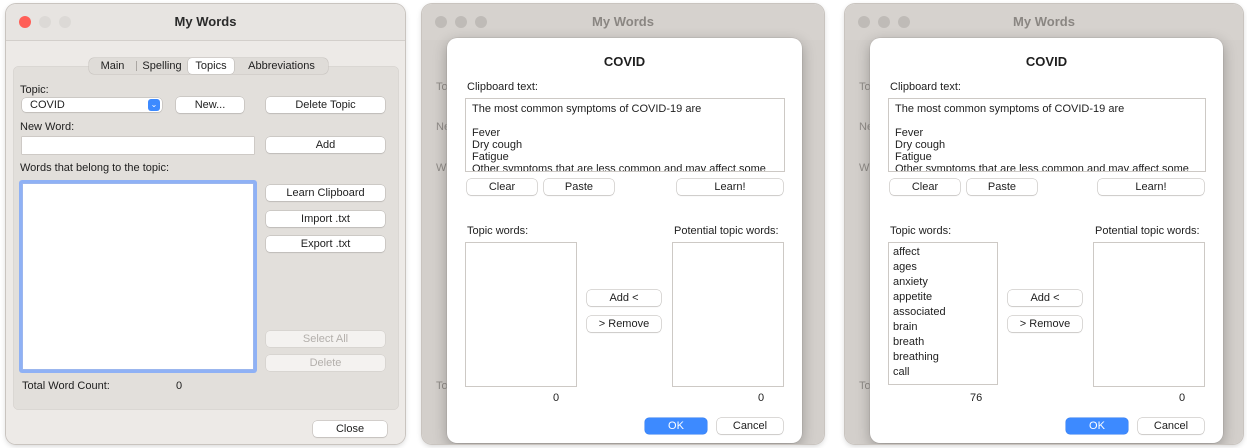  I want to click on new-word-label: New Word:, so click(47, 127).